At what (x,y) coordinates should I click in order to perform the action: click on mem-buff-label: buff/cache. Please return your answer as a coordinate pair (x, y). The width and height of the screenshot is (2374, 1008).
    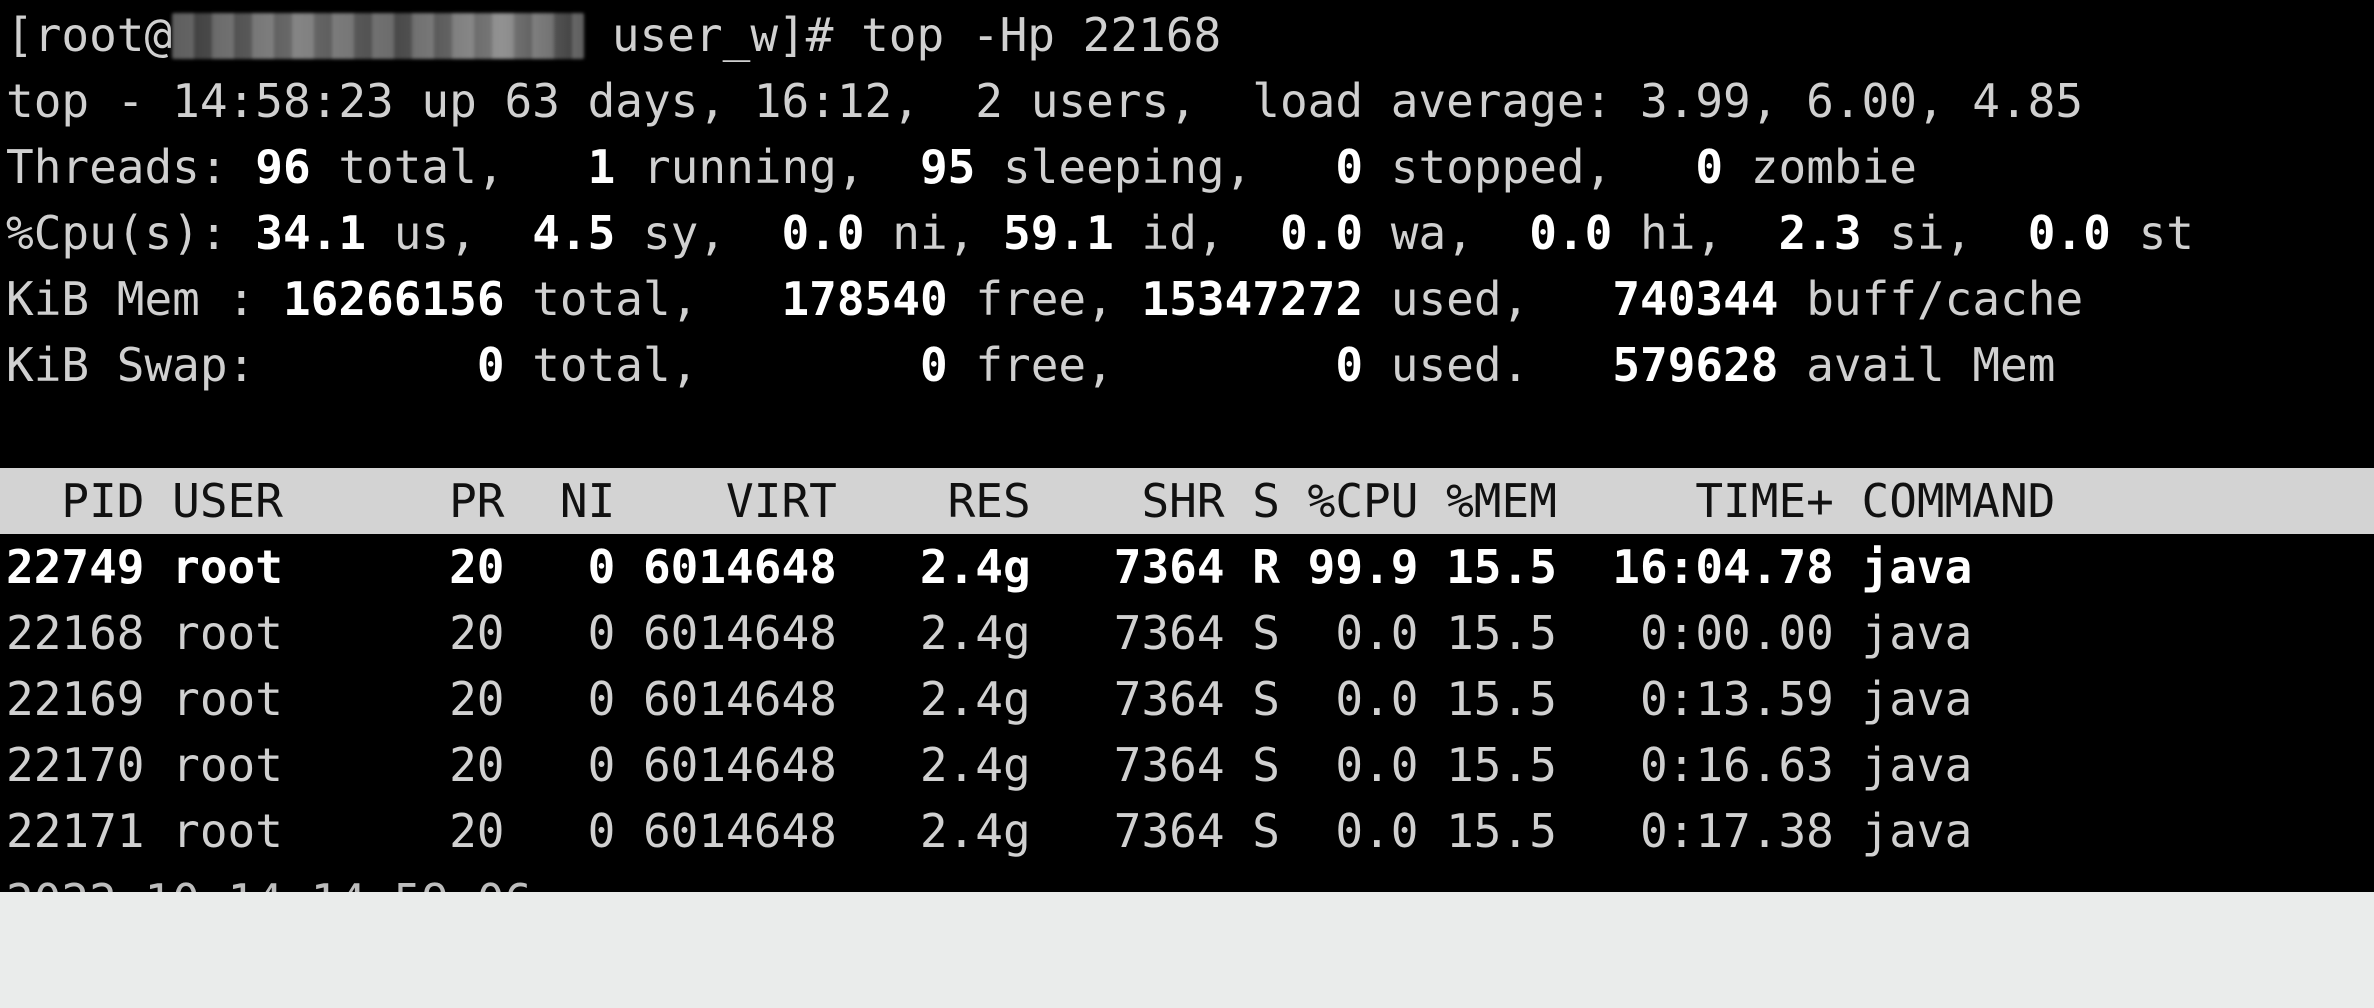
    Looking at the image, I should click on (1931, 299).